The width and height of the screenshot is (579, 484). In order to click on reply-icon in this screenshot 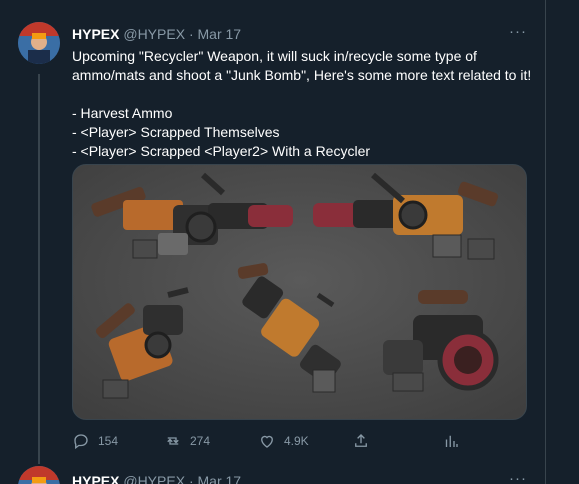, I will do `click(81, 442)`.